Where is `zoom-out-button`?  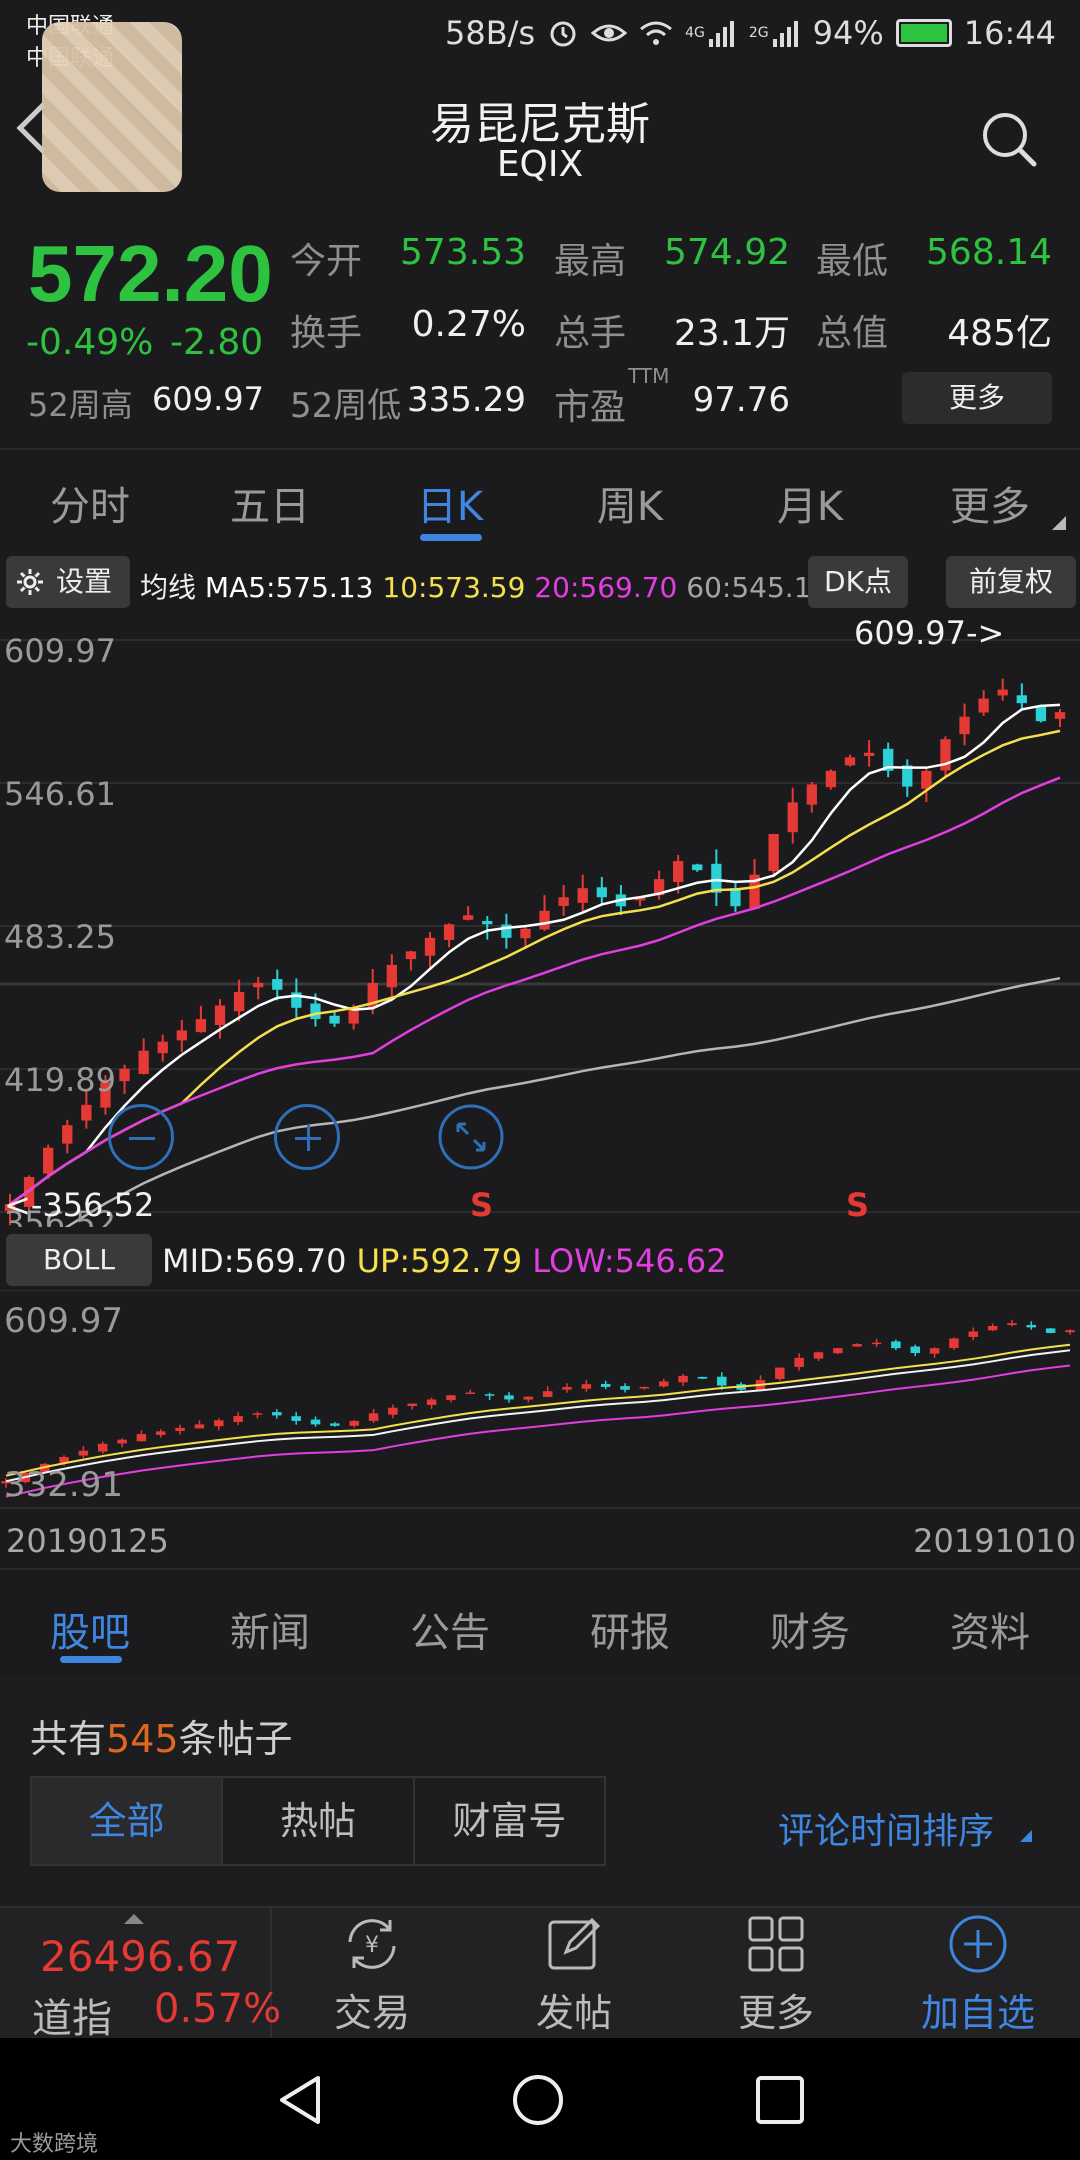
zoom-out-button is located at coordinates (141, 1137).